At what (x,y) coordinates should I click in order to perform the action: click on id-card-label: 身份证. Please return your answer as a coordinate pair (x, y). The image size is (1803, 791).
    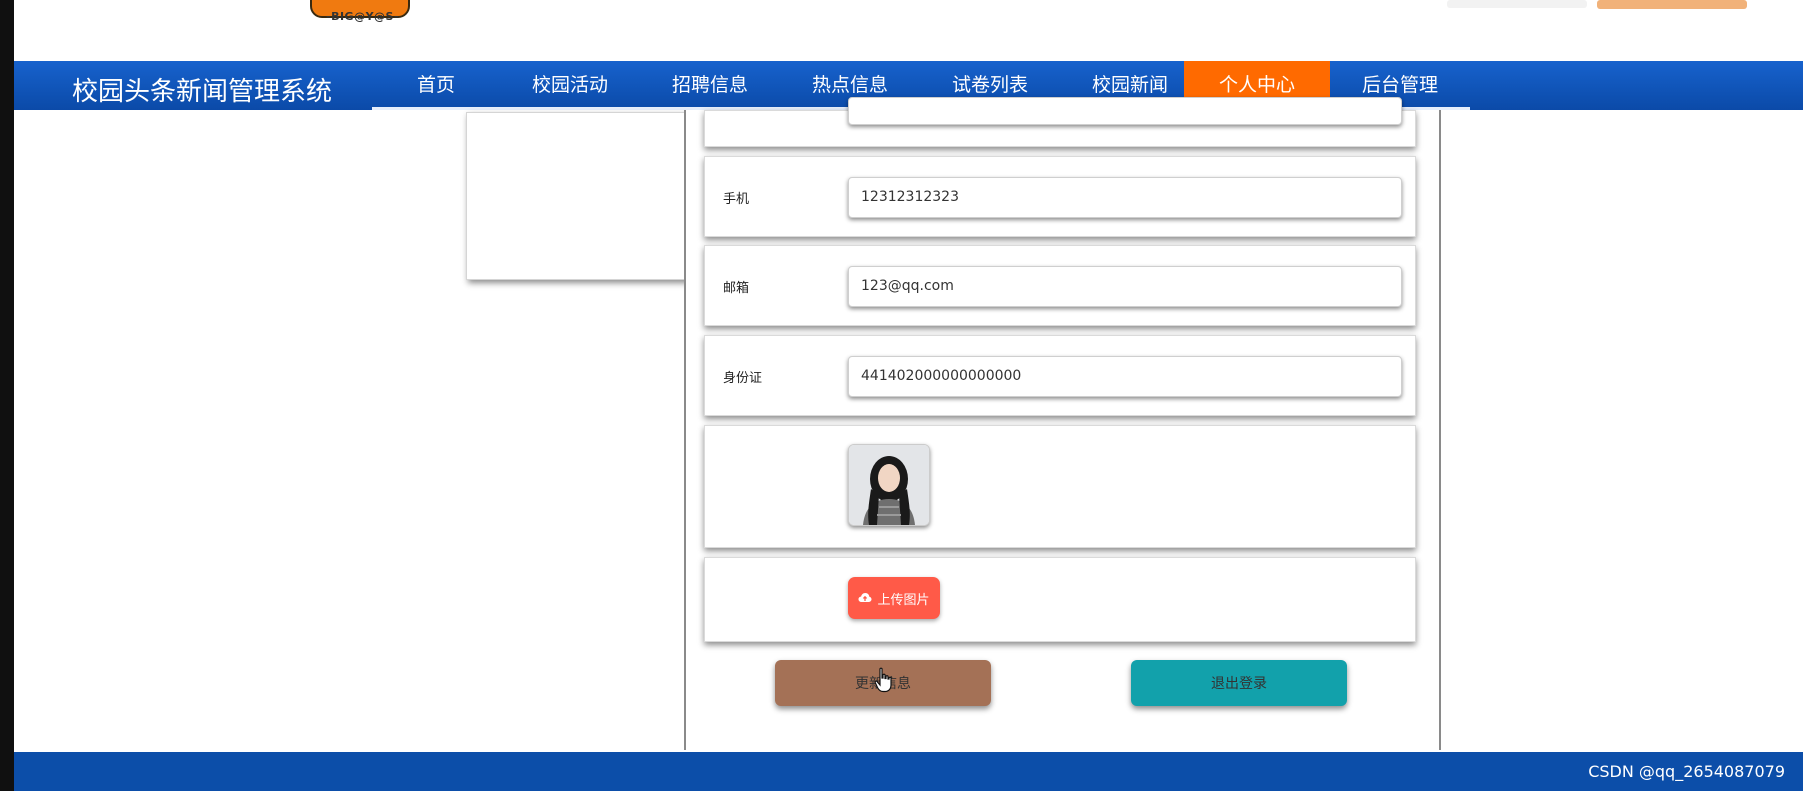
    Looking at the image, I should click on (743, 378).